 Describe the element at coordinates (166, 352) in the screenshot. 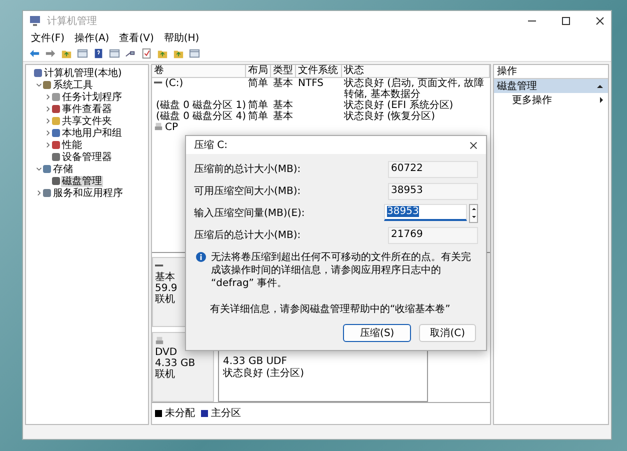

I see `disk-info-text: DVD` at that location.